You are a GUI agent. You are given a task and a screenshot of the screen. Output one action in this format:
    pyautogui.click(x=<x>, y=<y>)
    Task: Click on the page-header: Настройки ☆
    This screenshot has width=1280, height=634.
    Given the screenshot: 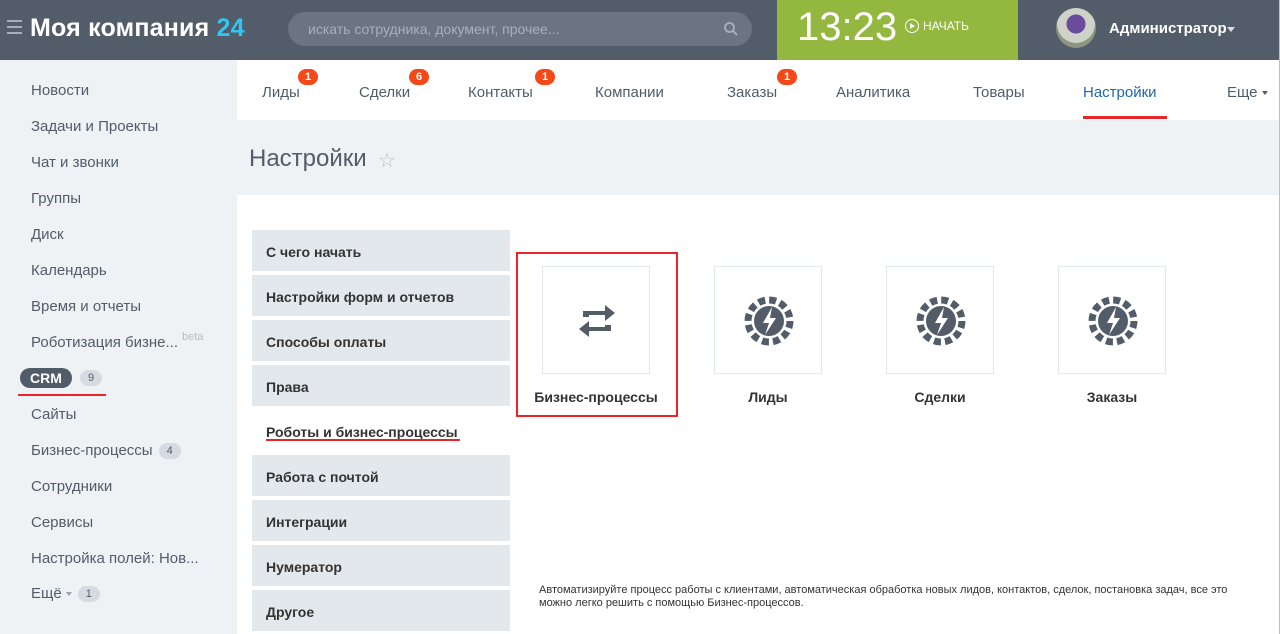 What is the action you would take?
    pyautogui.click(x=758, y=157)
    